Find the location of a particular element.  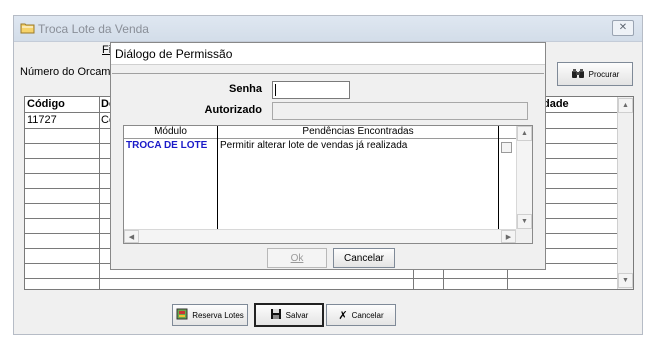

reserve-lots-button: Reserva Lotes is located at coordinates (210, 315).